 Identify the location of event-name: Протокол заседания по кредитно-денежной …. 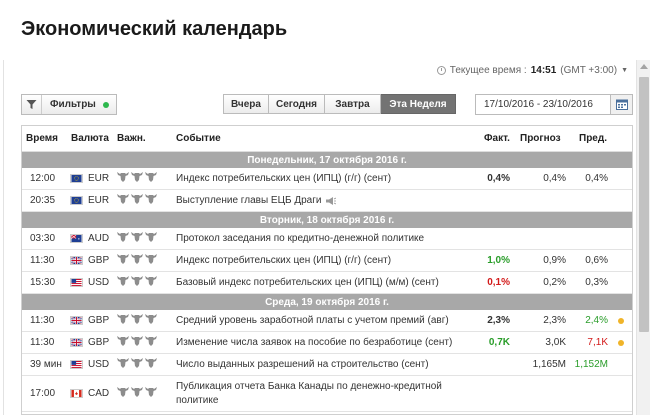
(300, 238).